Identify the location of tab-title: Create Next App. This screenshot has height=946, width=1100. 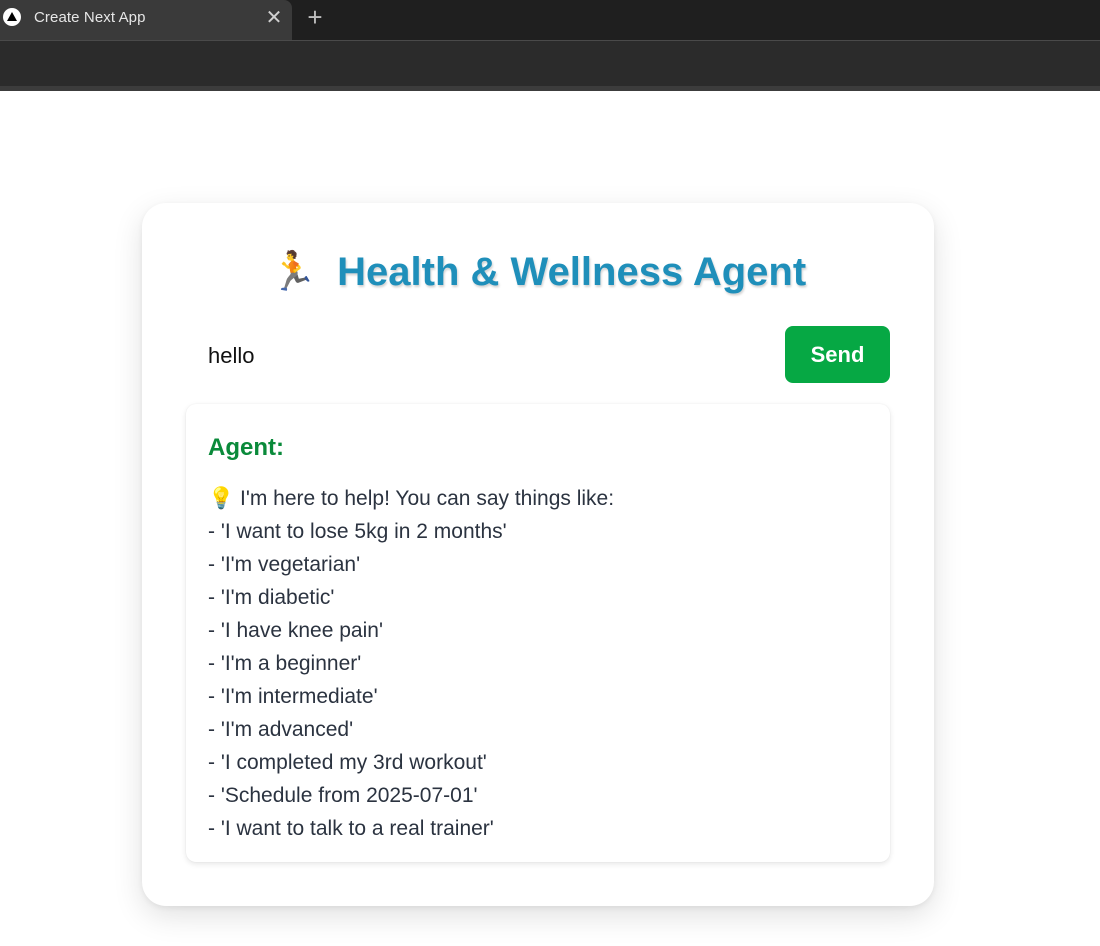
(90, 17).